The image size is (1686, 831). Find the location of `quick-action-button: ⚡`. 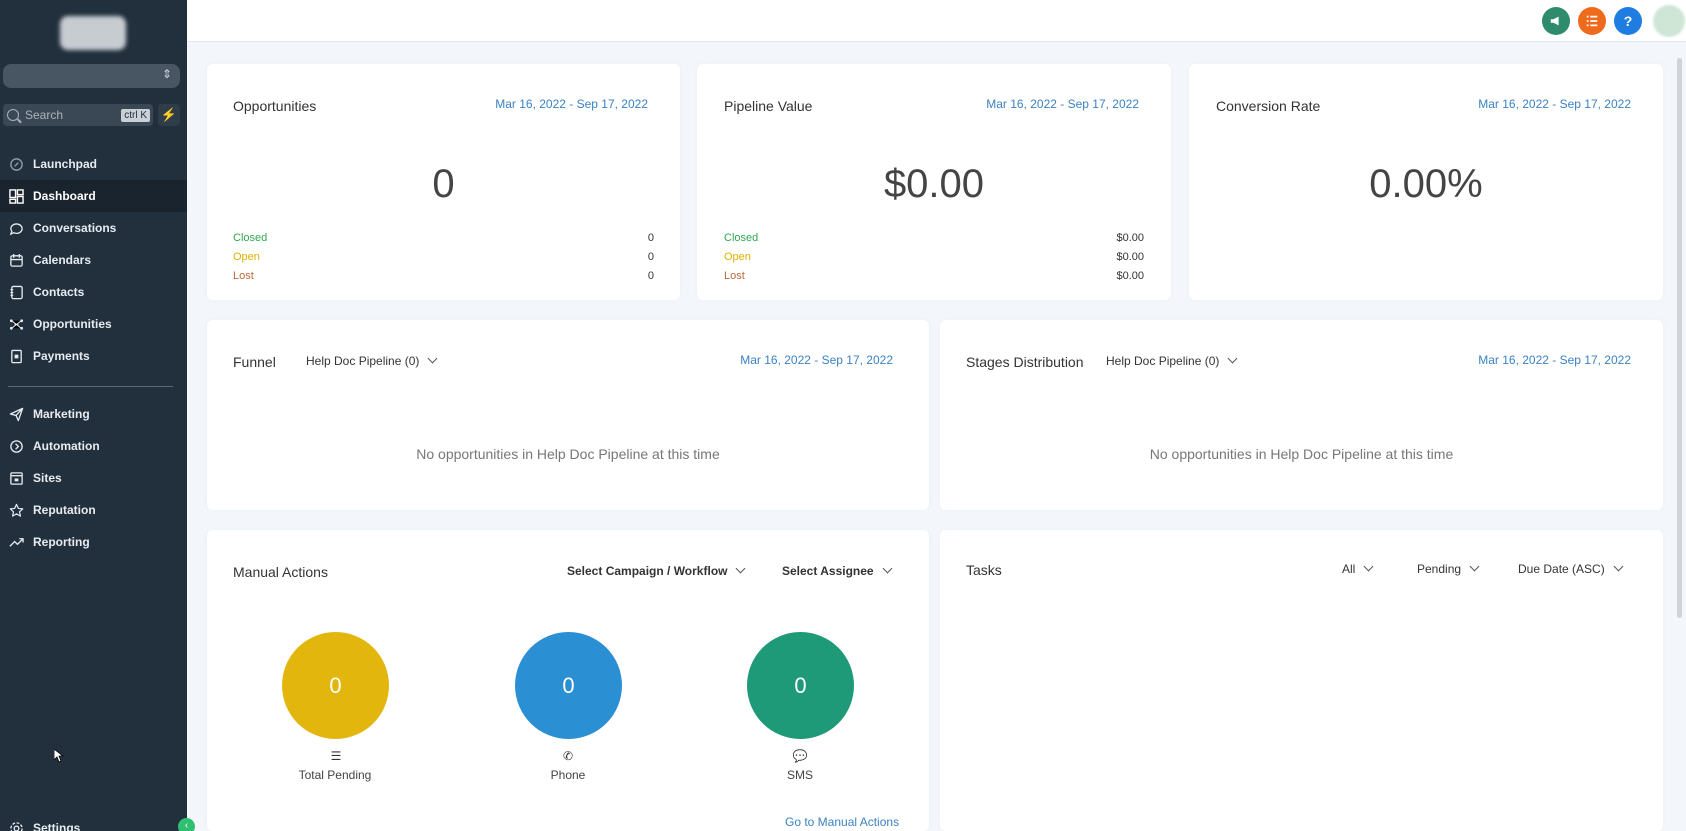

quick-action-button: ⚡ is located at coordinates (169, 115).